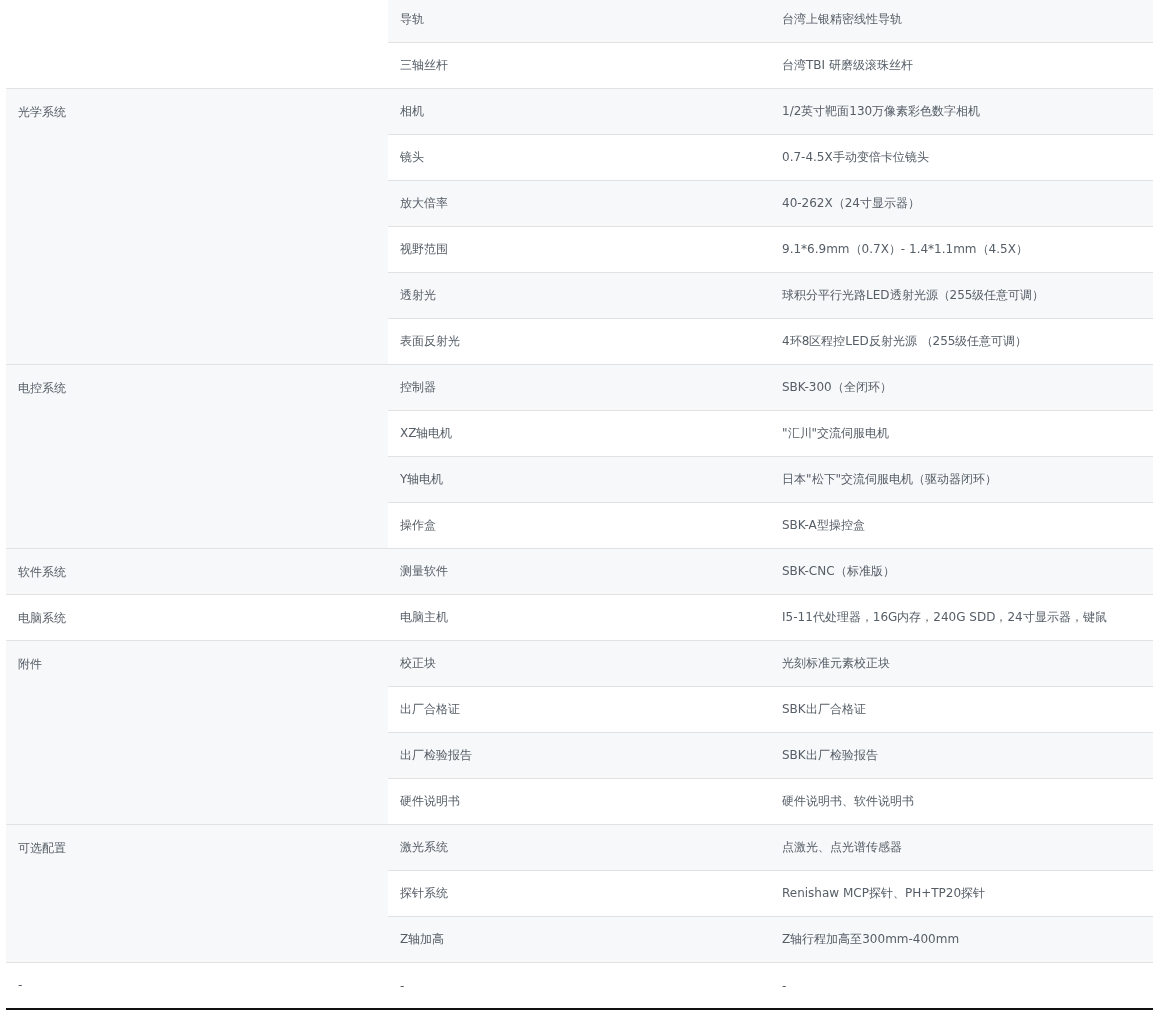 The image size is (1160, 1021). What do you see at coordinates (418, 387) in the screenshot?
I see `spec-name: 控制器` at bounding box center [418, 387].